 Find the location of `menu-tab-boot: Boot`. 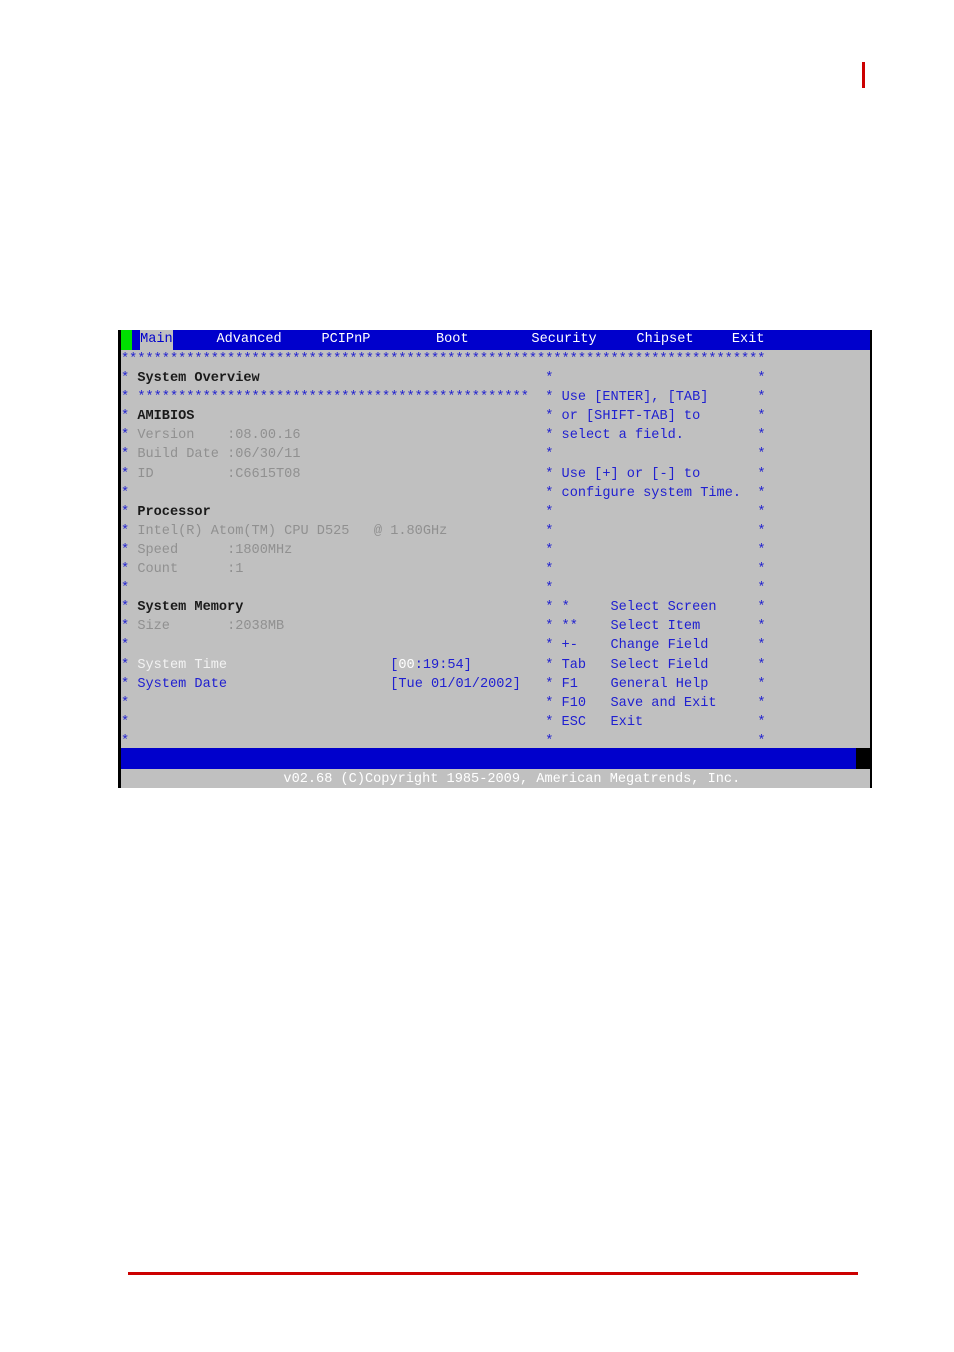

menu-tab-boot: Boot is located at coordinates (452, 340).